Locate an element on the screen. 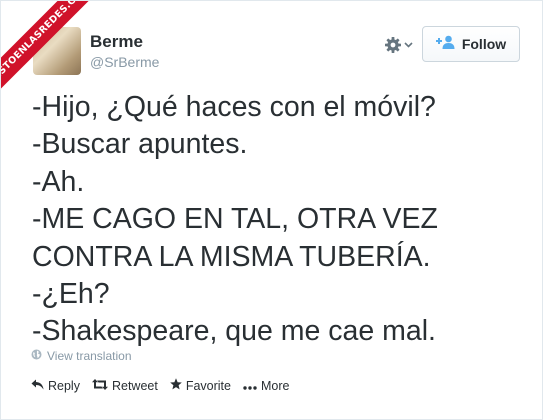  reply-button: Reply is located at coordinates (55, 386).